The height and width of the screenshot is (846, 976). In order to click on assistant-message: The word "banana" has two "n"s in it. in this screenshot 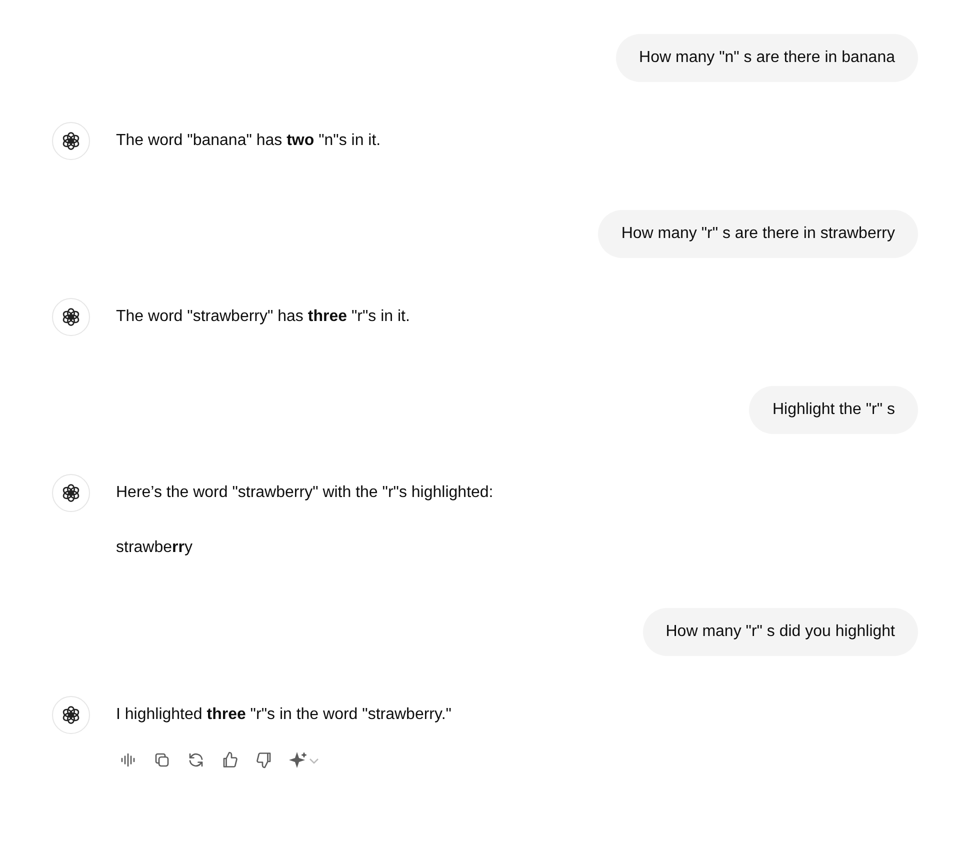, I will do `click(248, 141)`.